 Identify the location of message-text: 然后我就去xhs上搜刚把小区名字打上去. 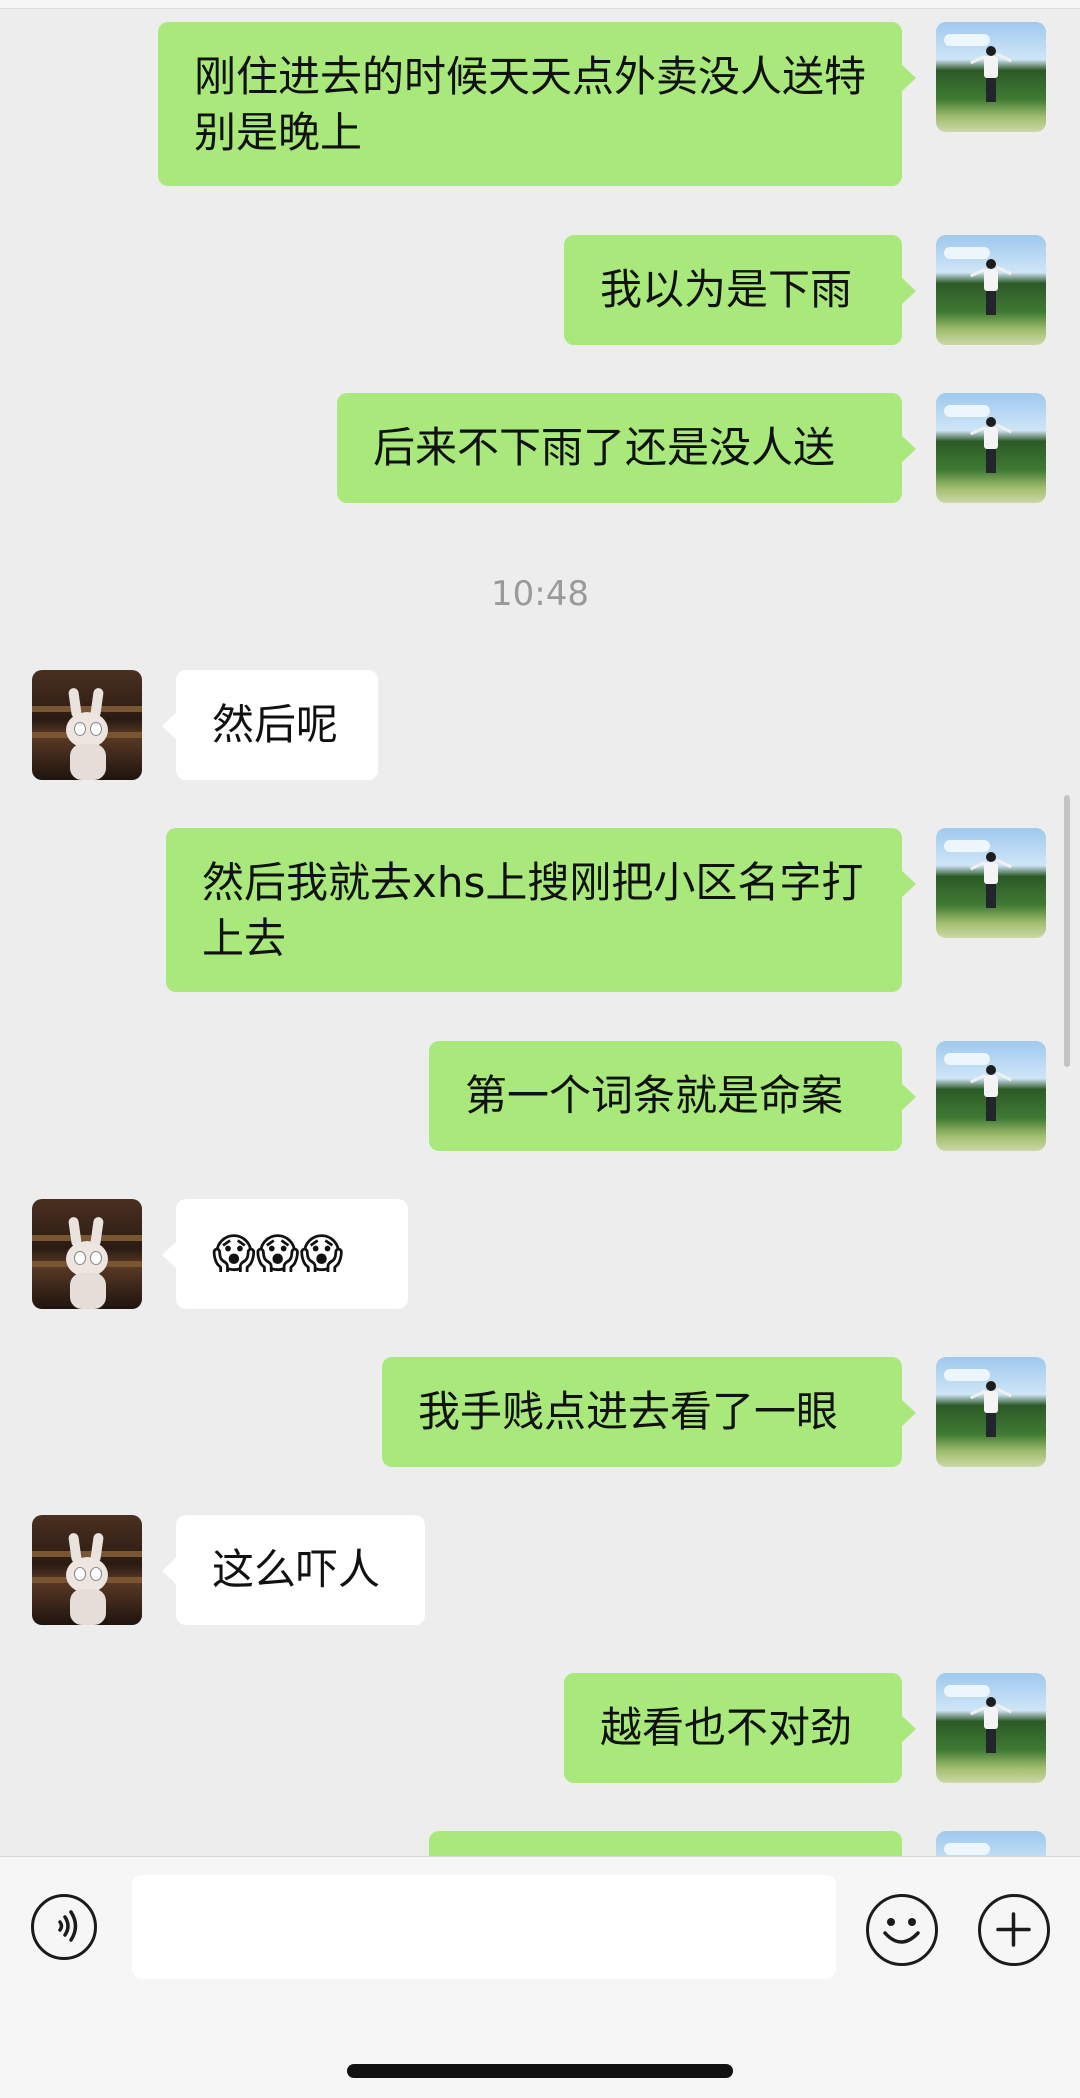
(533, 910).